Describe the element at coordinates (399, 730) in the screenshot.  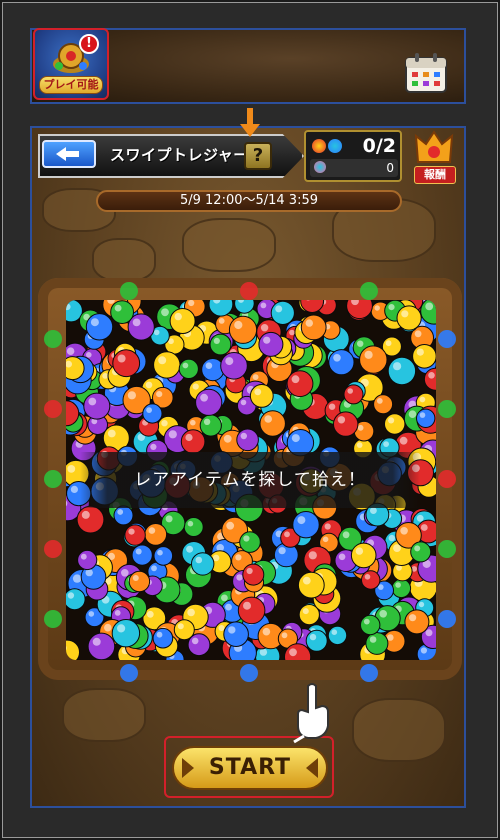
I see `background-rock` at that location.